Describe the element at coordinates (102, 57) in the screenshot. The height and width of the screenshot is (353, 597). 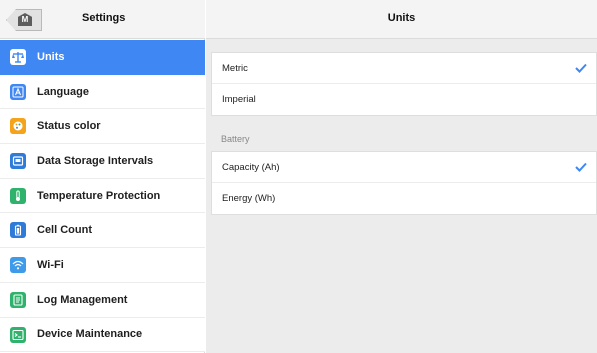
I see `sidebar-item-units: Units` at that location.